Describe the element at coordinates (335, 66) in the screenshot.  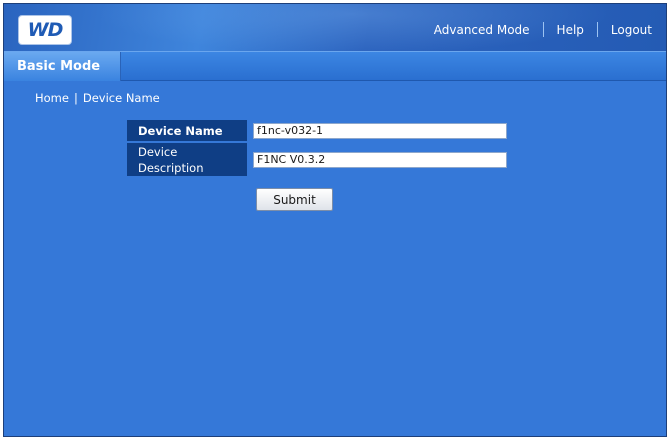
I see `tab-strip: Basic Mode` at that location.